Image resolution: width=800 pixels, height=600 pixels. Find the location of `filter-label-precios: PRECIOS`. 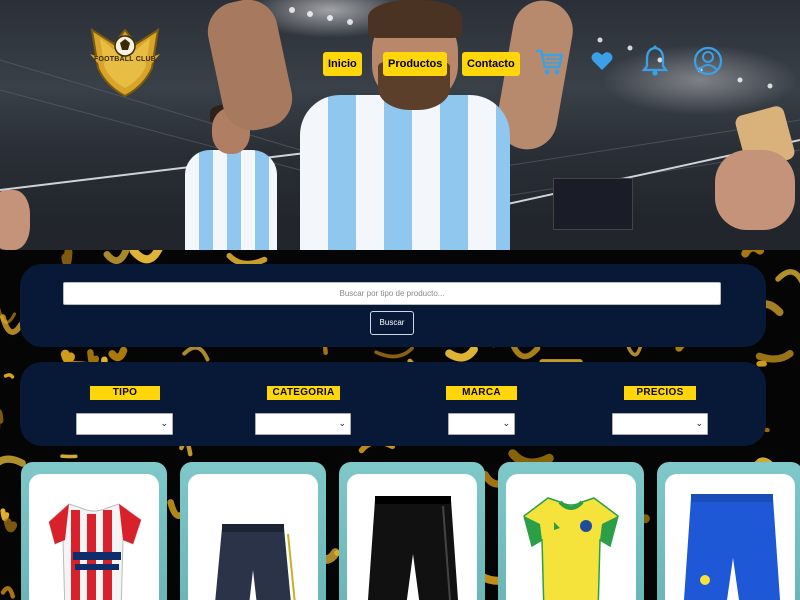

filter-label-precios: PRECIOS is located at coordinates (660, 393).